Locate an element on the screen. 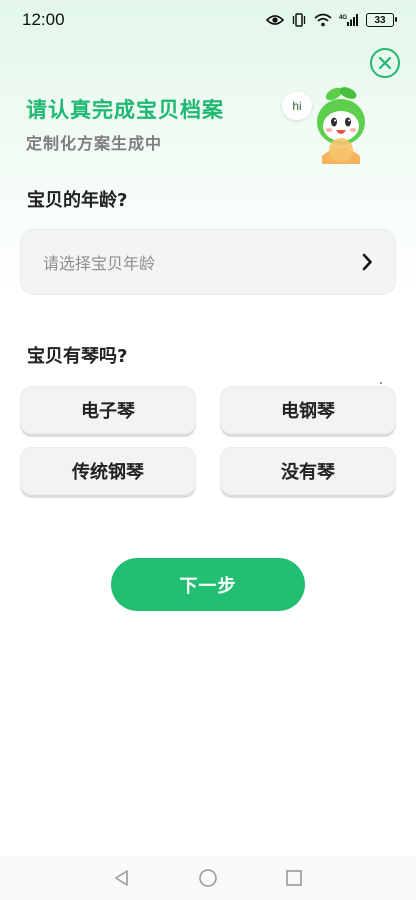 This screenshot has height=900, width=416. page-subtitle: 定制化方案生成中 is located at coordinates (94, 143).